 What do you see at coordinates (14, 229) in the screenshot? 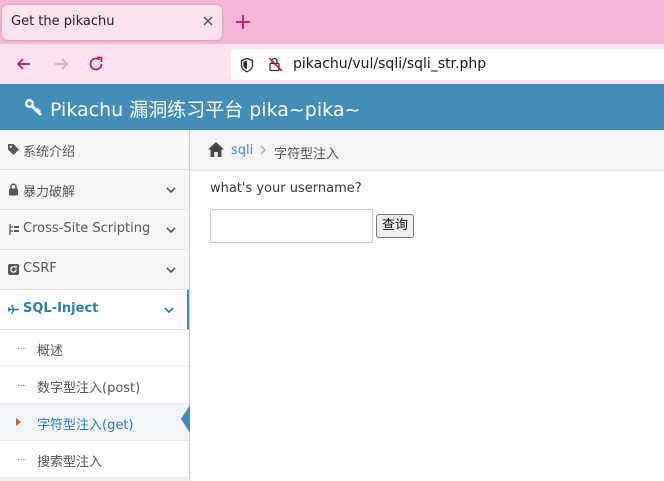
I see `list-tree-icon` at bounding box center [14, 229].